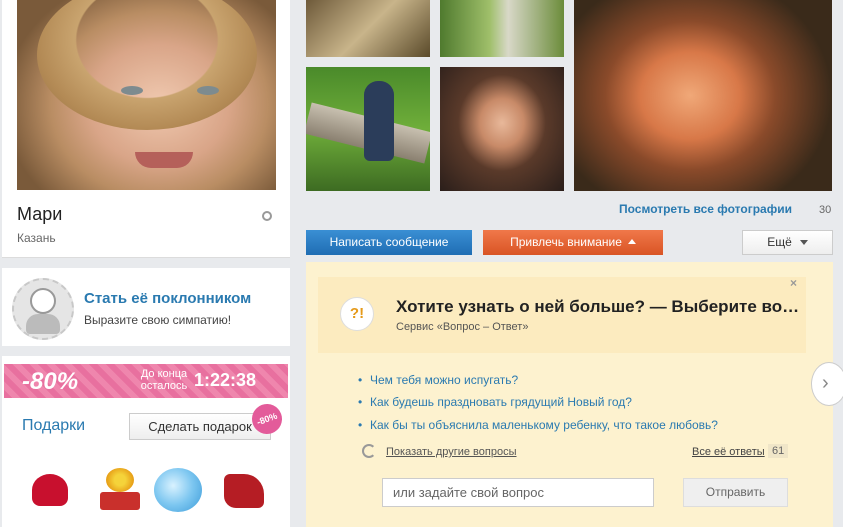 Image resolution: width=843 pixels, height=527 pixels. I want to click on eye-left, so click(132, 90).